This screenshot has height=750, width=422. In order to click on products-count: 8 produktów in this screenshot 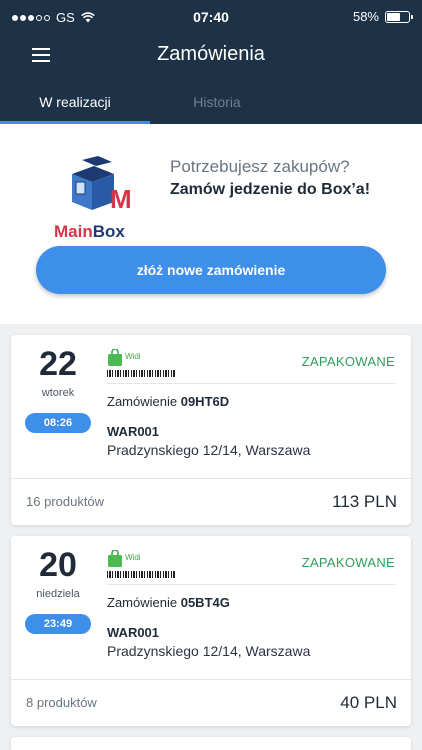, I will do `click(61, 702)`.